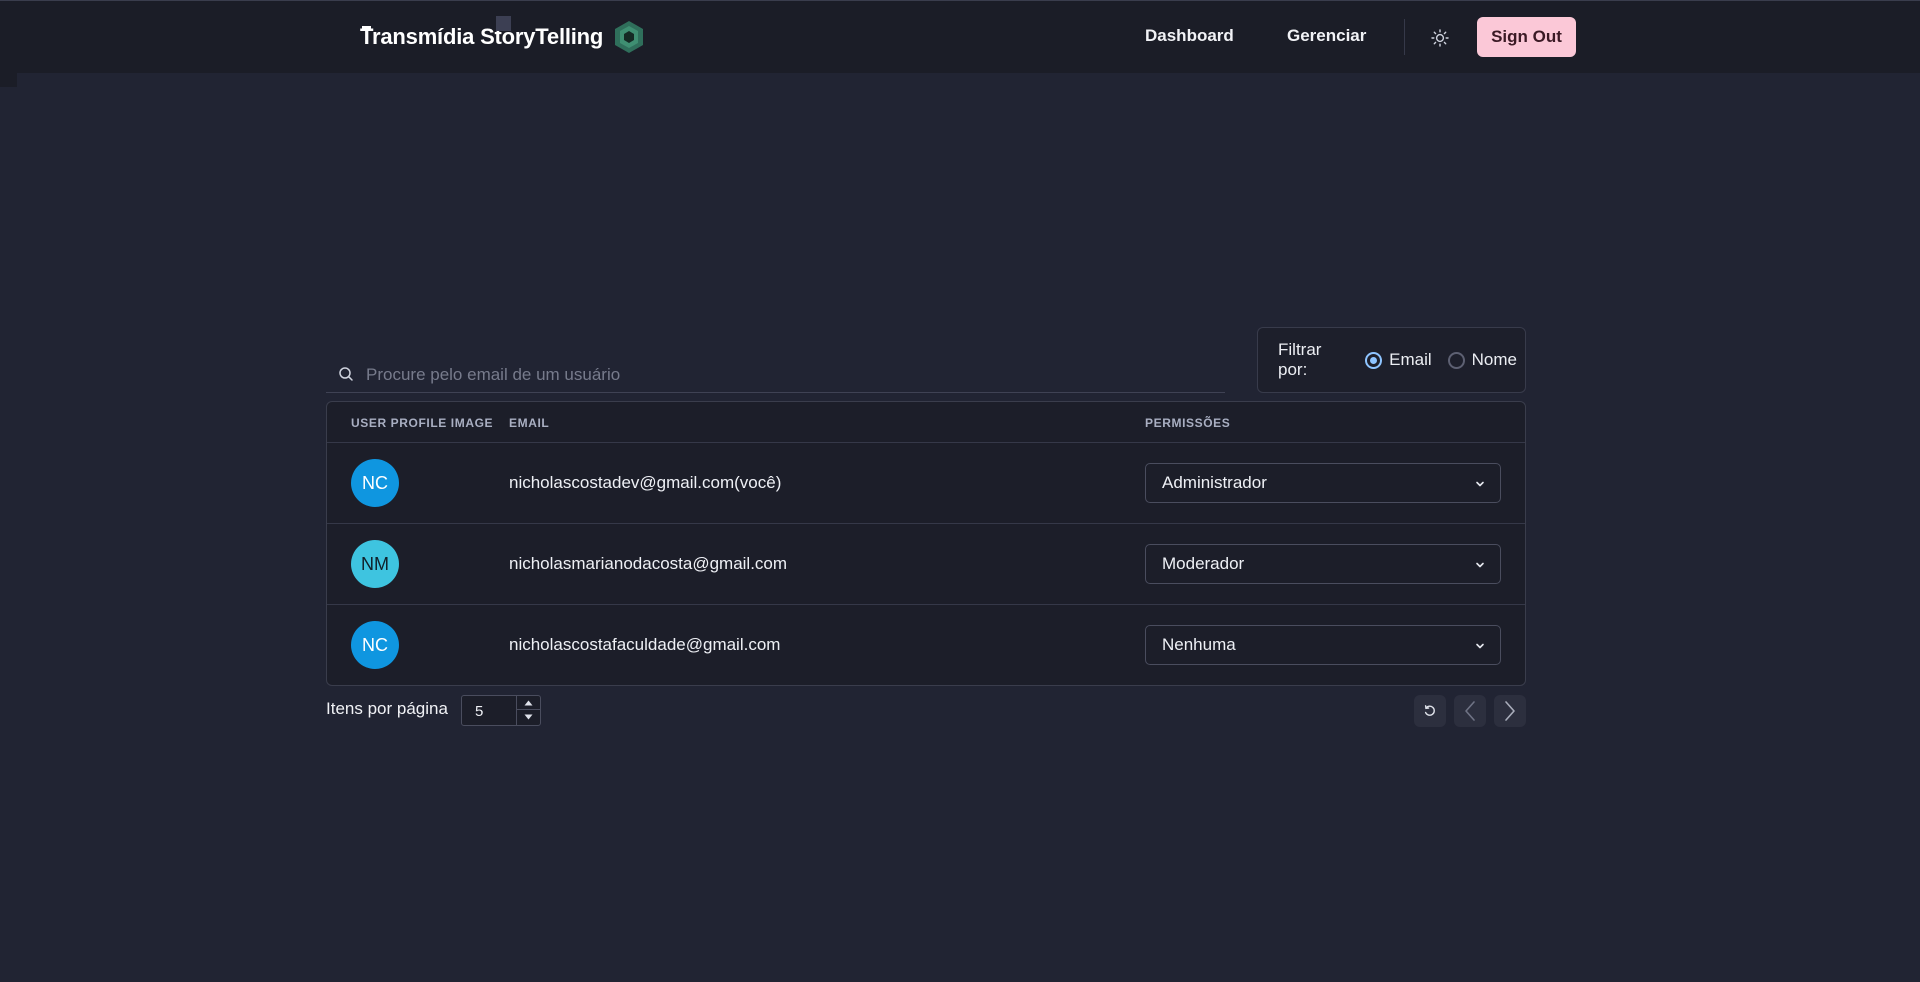 This screenshot has width=1920, height=982. I want to click on corner-artifact, so click(8, 80).